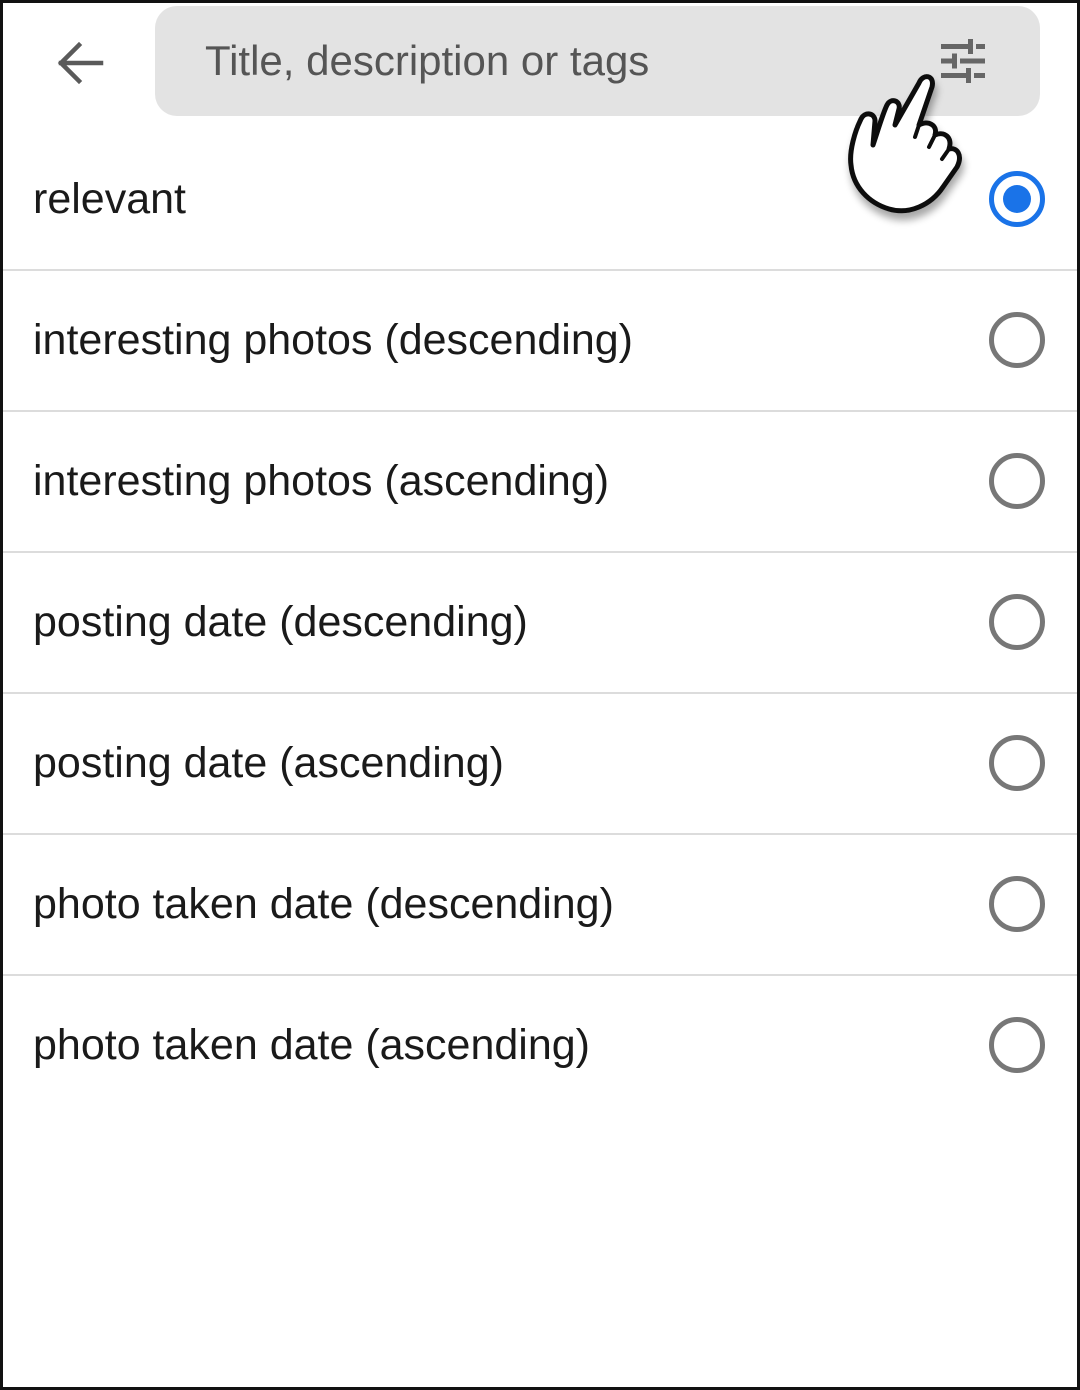  I want to click on sort-option-interesting-desc: interesting photos (descending), so click(540, 341).